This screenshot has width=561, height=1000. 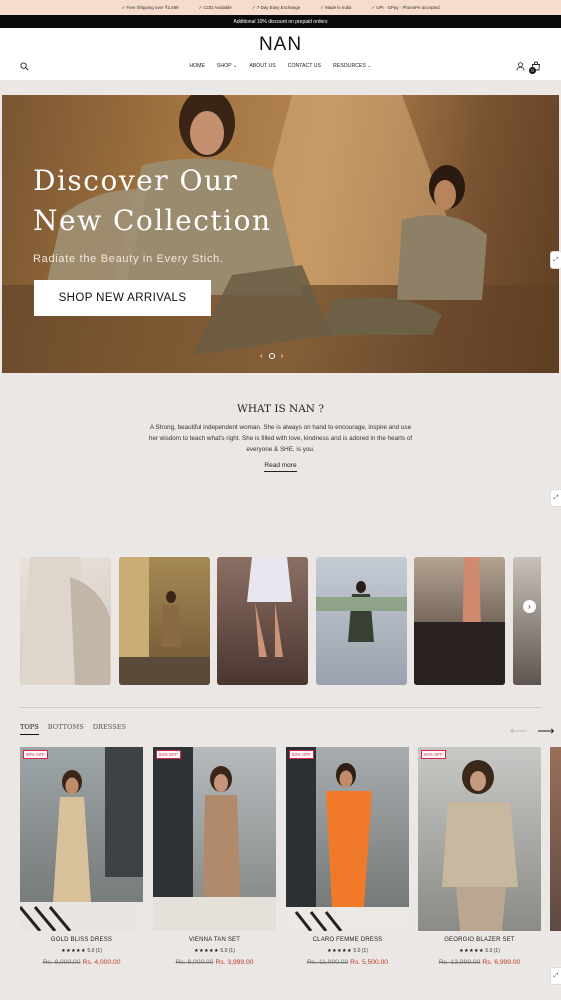 I want to click on product-price: Rs. 13,999.00 Rs. 6,999.00, so click(x=479, y=962).